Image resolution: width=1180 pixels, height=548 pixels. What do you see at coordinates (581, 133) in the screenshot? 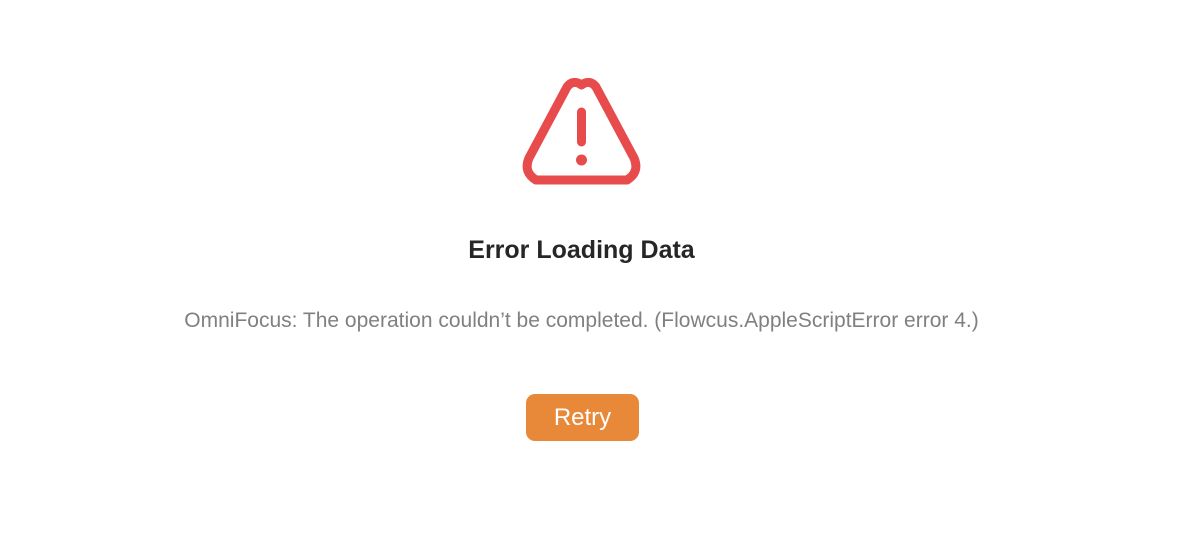
I see `warning-triangle-icon` at bounding box center [581, 133].